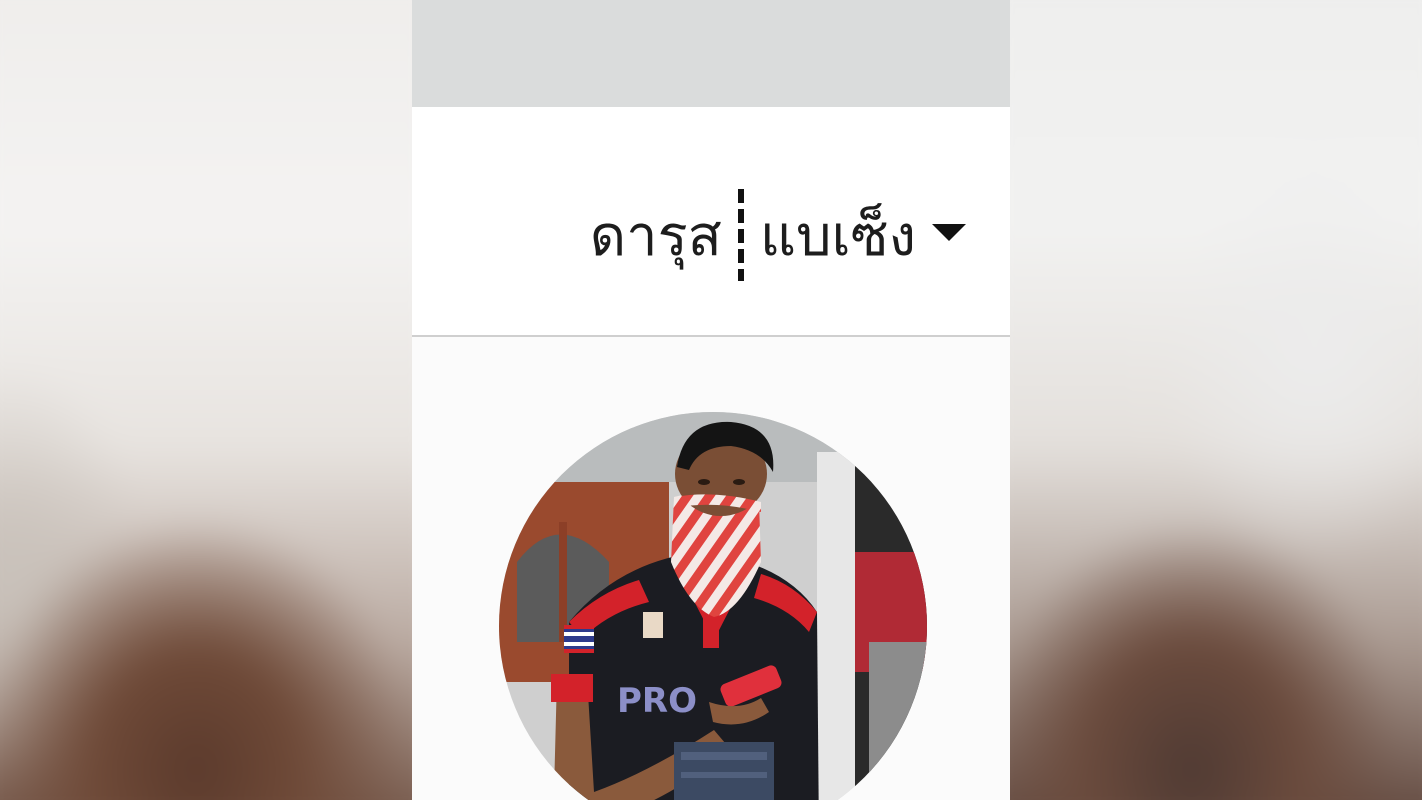  Describe the element at coordinates (949, 232) in the screenshot. I see `caret-down-icon` at that location.